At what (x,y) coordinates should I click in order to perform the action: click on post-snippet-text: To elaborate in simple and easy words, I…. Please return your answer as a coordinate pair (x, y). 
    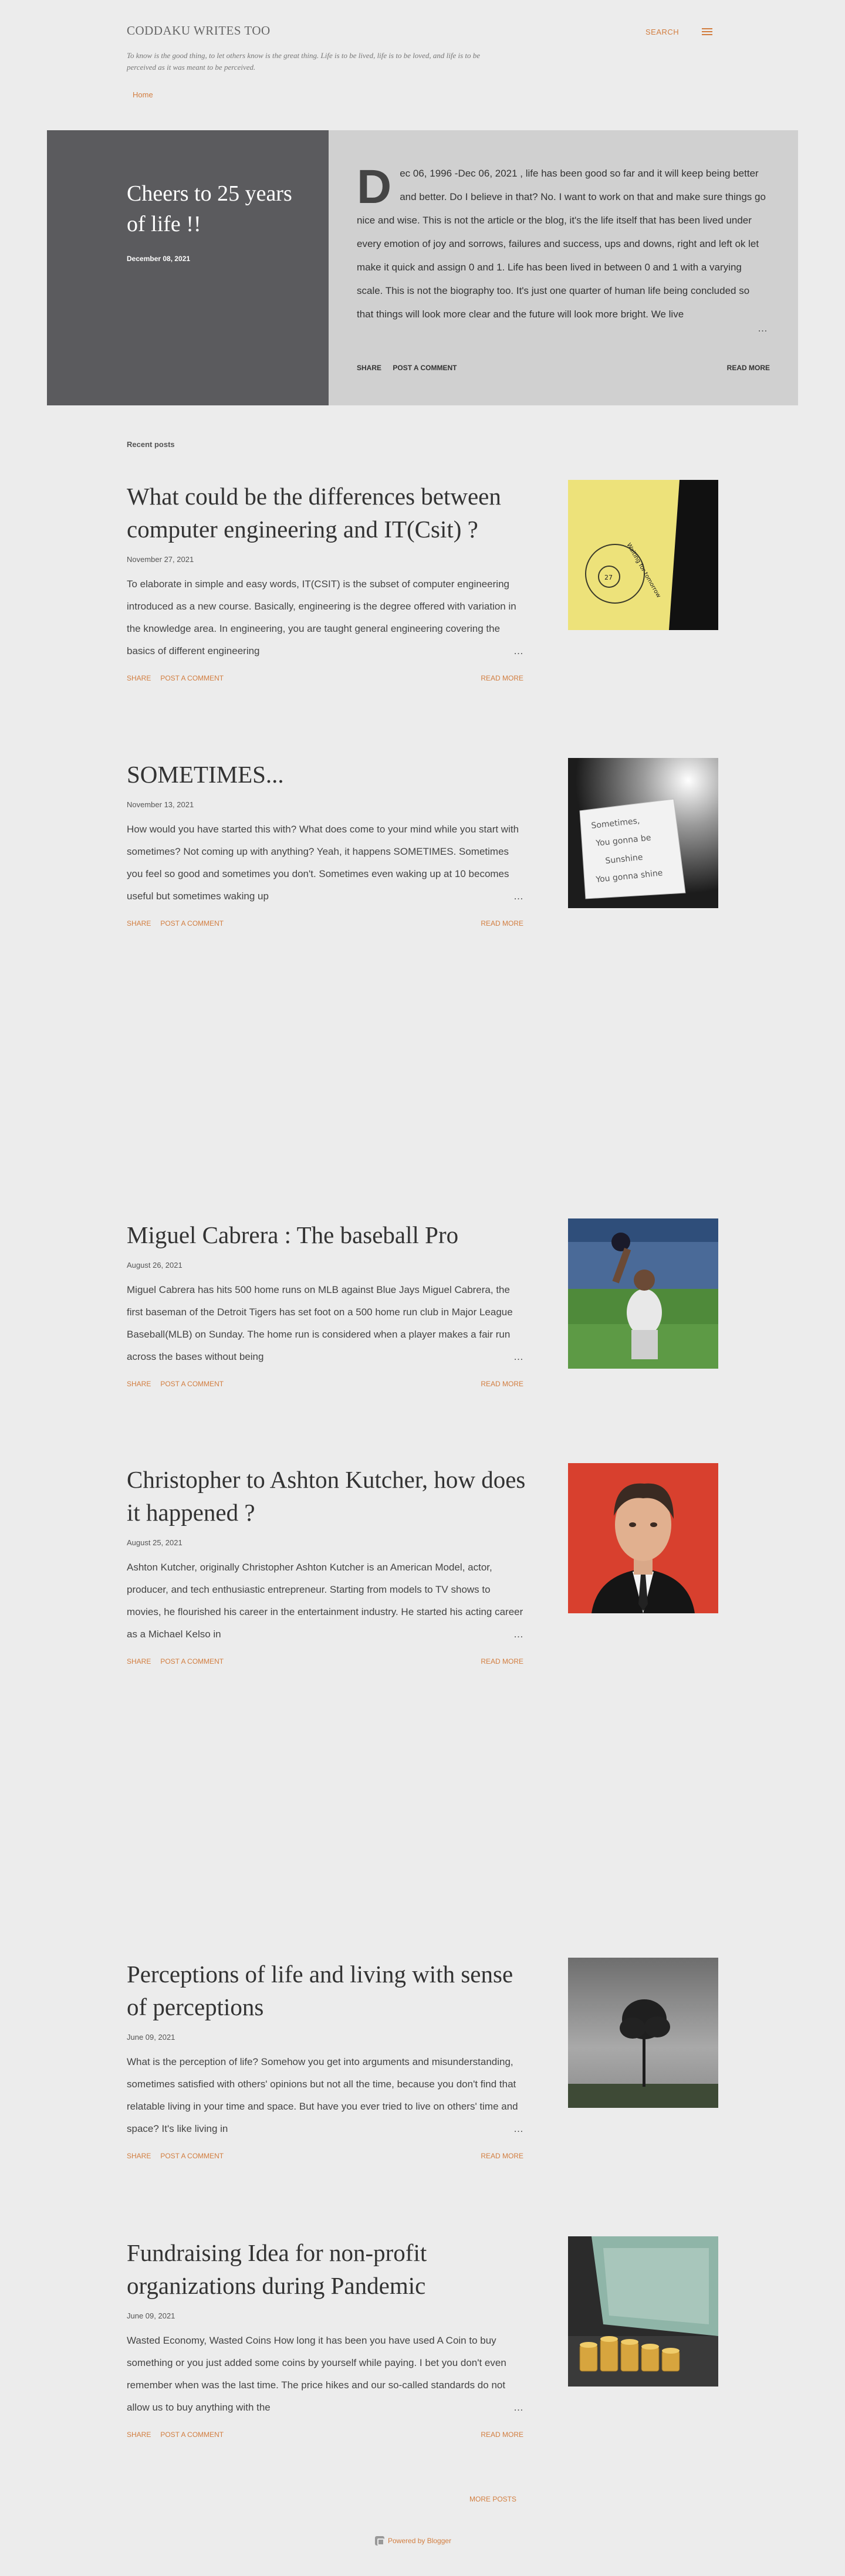
    Looking at the image, I should click on (322, 617).